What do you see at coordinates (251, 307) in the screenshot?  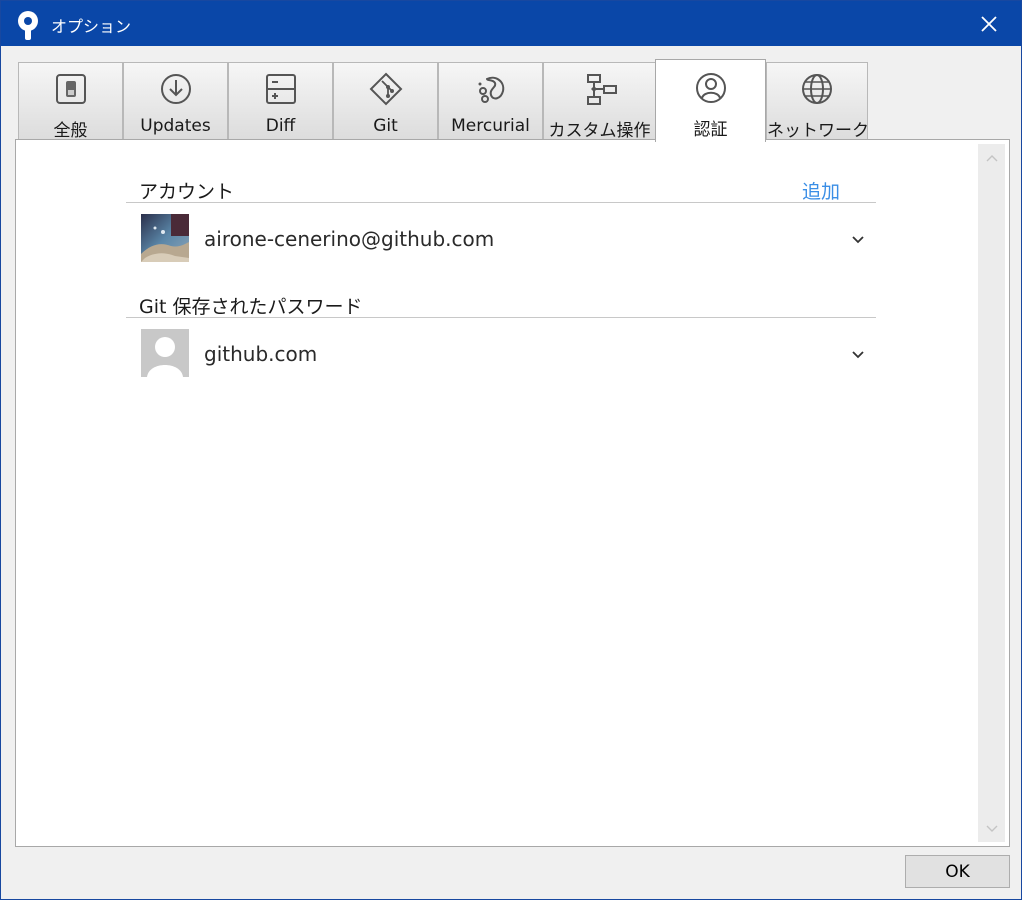 I see `saved-passwords-section-title: Git 保存されたパスワード` at bounding box center [251, 307].